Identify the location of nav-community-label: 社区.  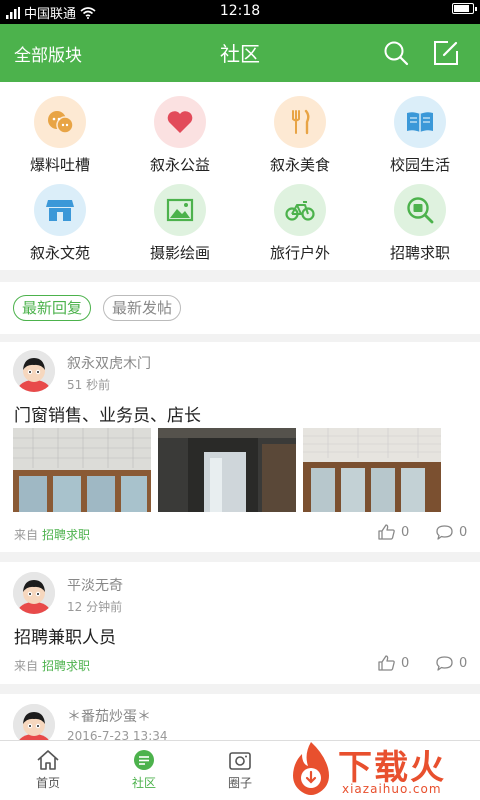
(143, 783).